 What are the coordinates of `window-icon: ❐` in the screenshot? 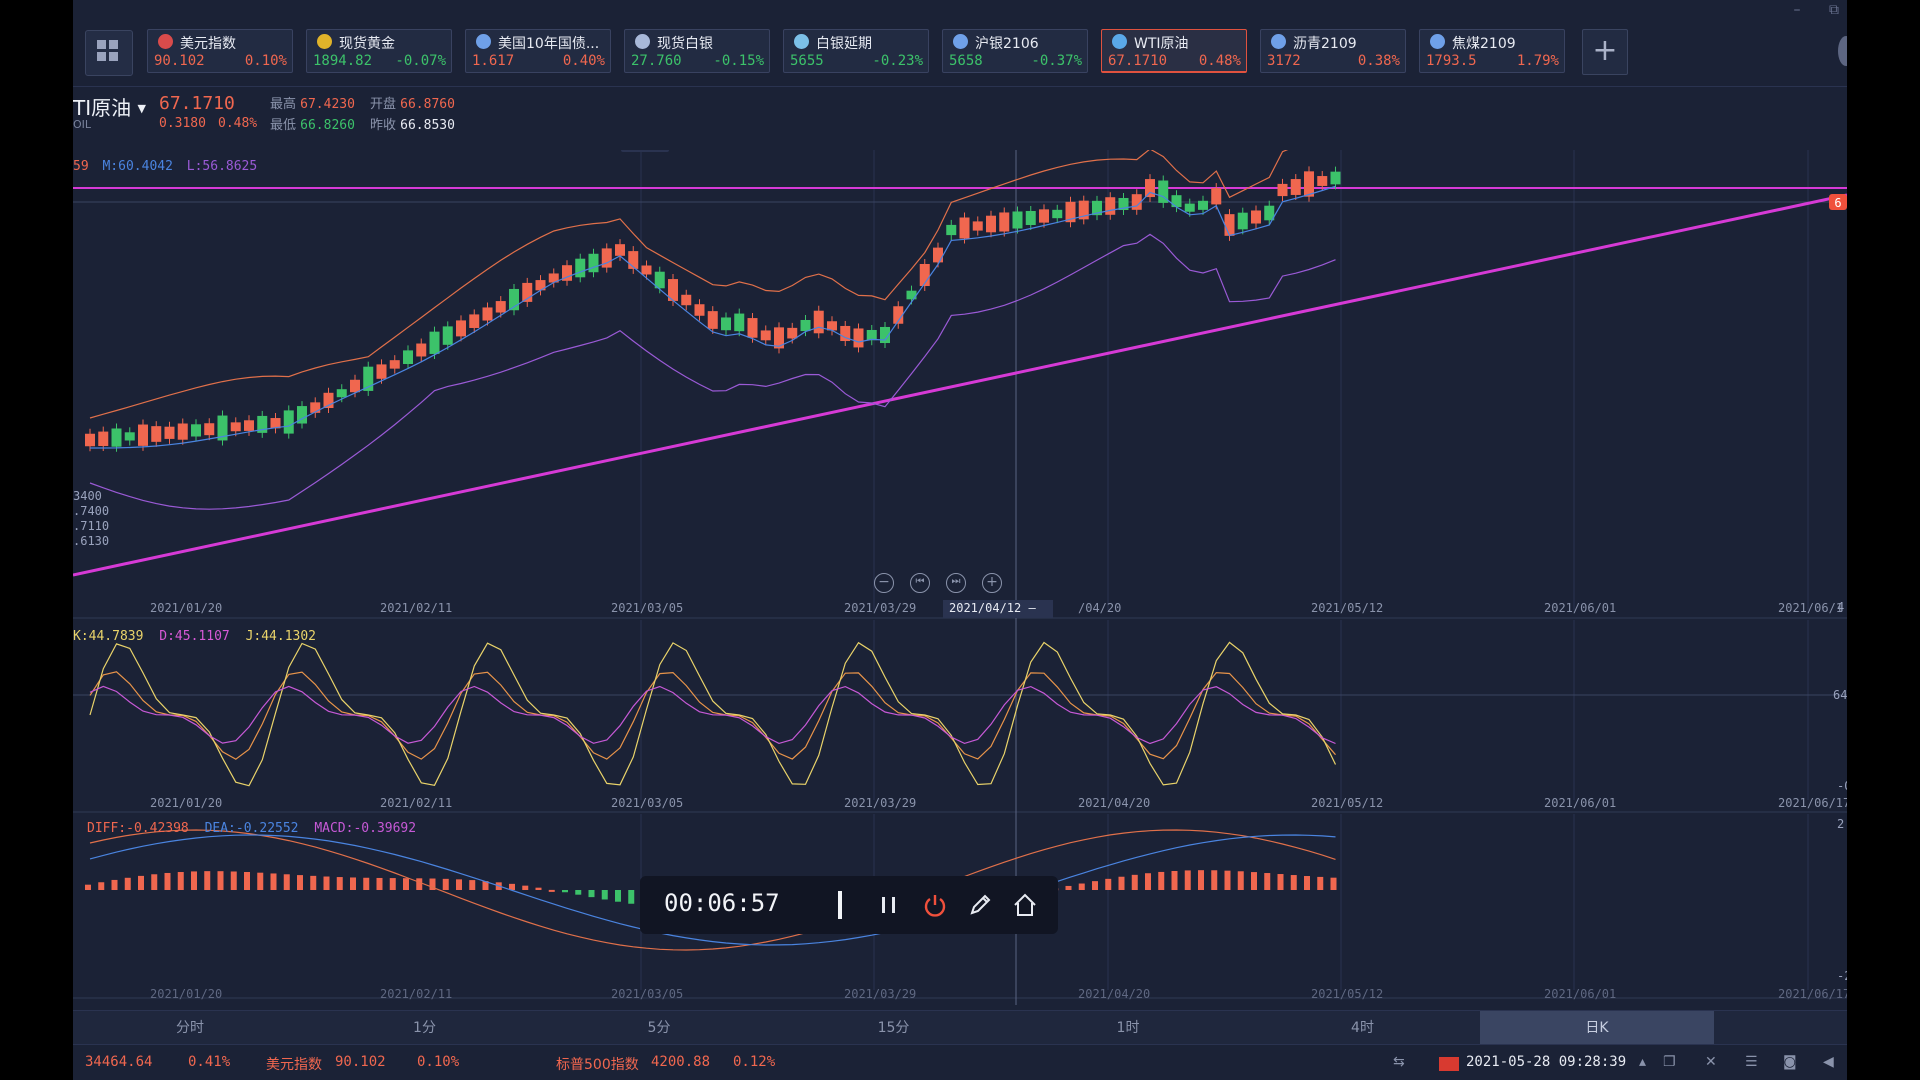 It's located at (1669, 1062).